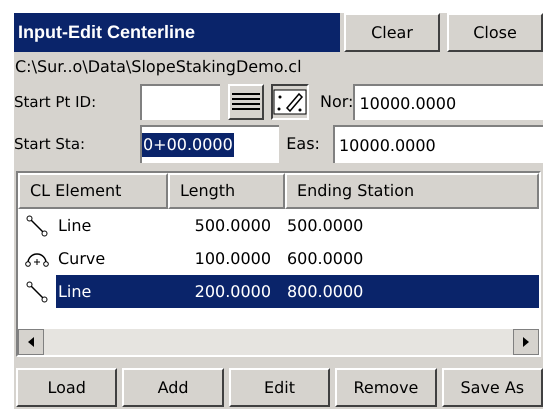 Image resolution: width=543 pixels, height=409 pixels. Describe the element at coordinates (325, 291) in the screenshot. I see `table-cell-text: 800.0000` at that location.